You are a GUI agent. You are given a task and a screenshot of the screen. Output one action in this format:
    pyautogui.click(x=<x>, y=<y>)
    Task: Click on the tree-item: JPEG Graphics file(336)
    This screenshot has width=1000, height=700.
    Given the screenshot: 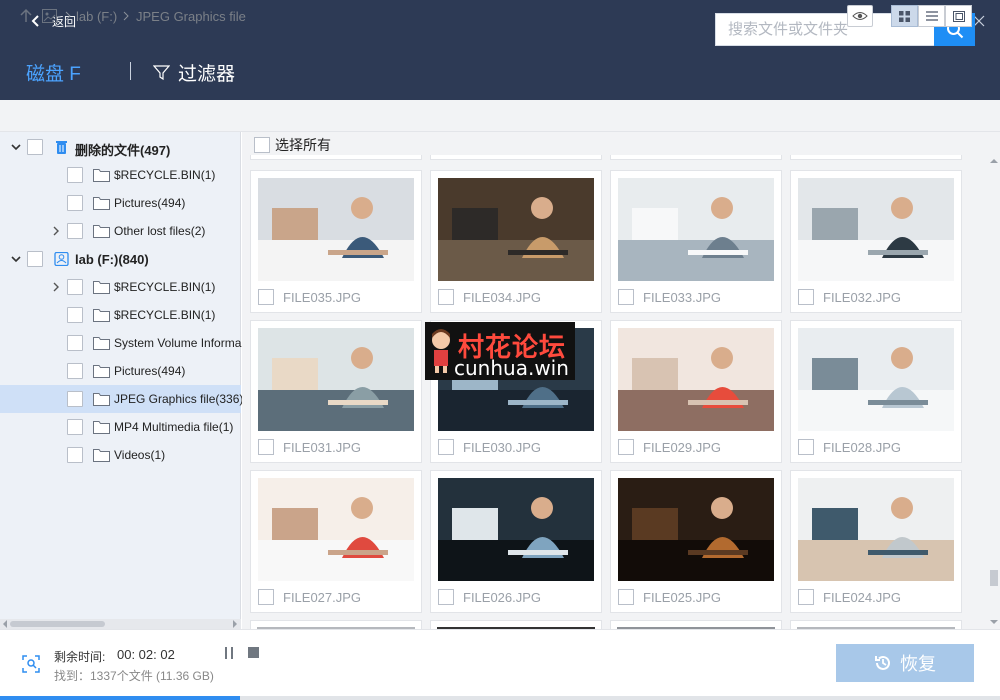 What is the action you would take?
    pyautogui.click(x=122, y=399)
    